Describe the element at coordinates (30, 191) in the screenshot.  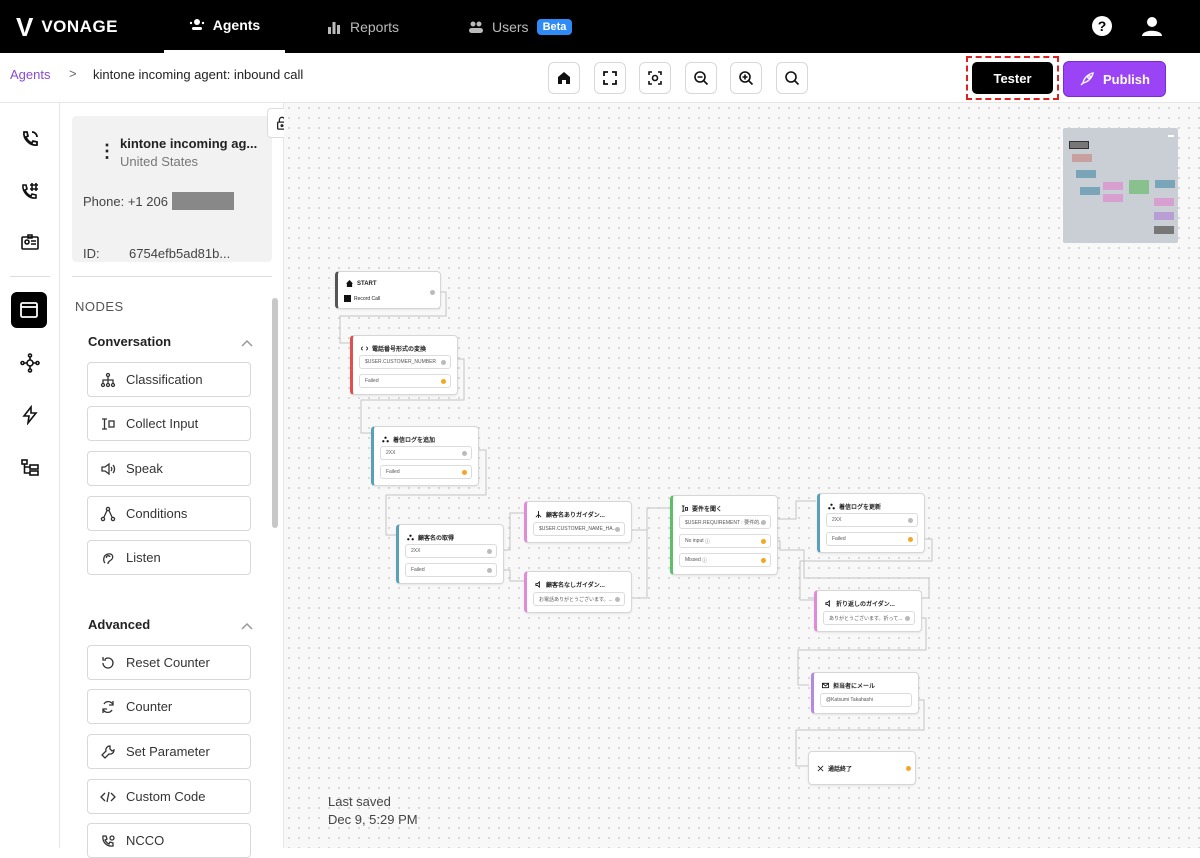
I see `rail-numbers` at that location.